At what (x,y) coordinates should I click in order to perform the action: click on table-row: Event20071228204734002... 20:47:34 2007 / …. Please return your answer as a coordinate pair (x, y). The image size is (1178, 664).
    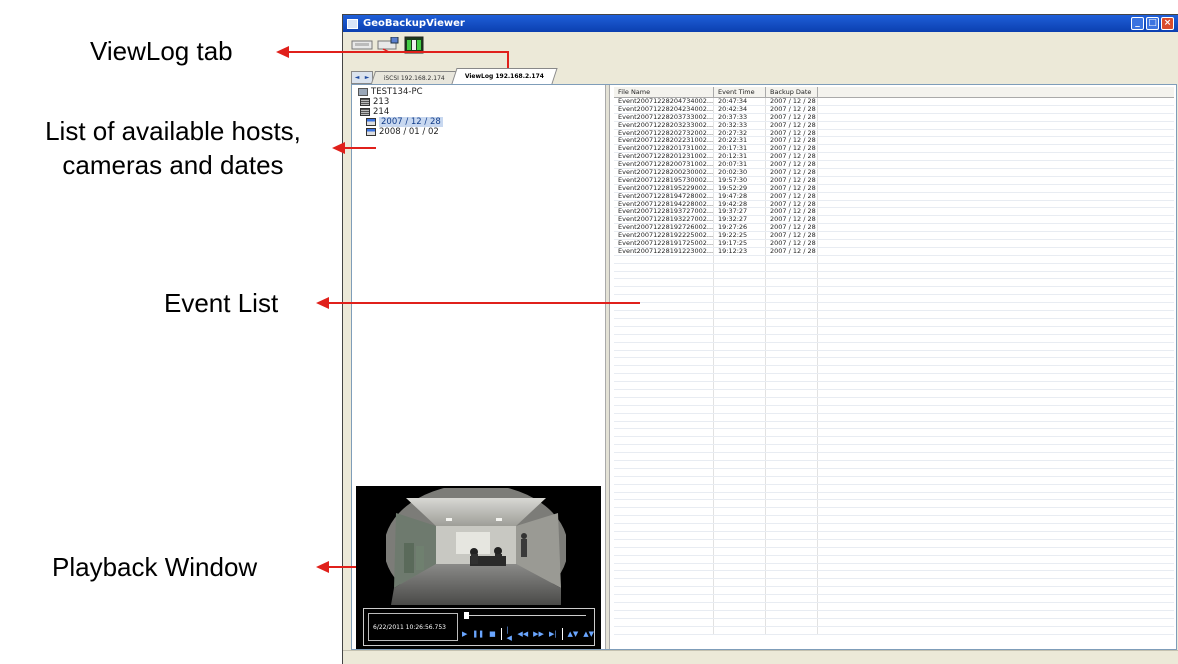
    Looking at the image, I should click on (894, 102).